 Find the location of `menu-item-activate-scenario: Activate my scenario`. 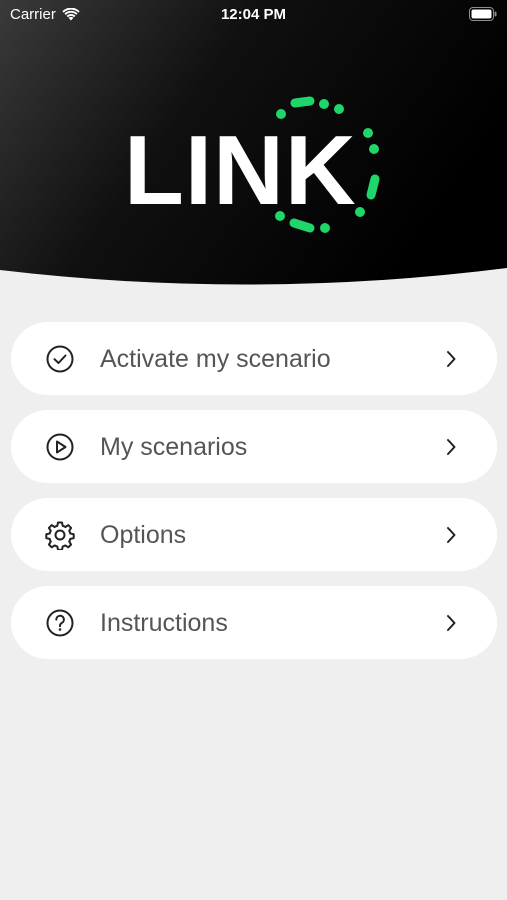

menu-item-activate-scenario: Activate my scenario is located at coordinates (254, 358).